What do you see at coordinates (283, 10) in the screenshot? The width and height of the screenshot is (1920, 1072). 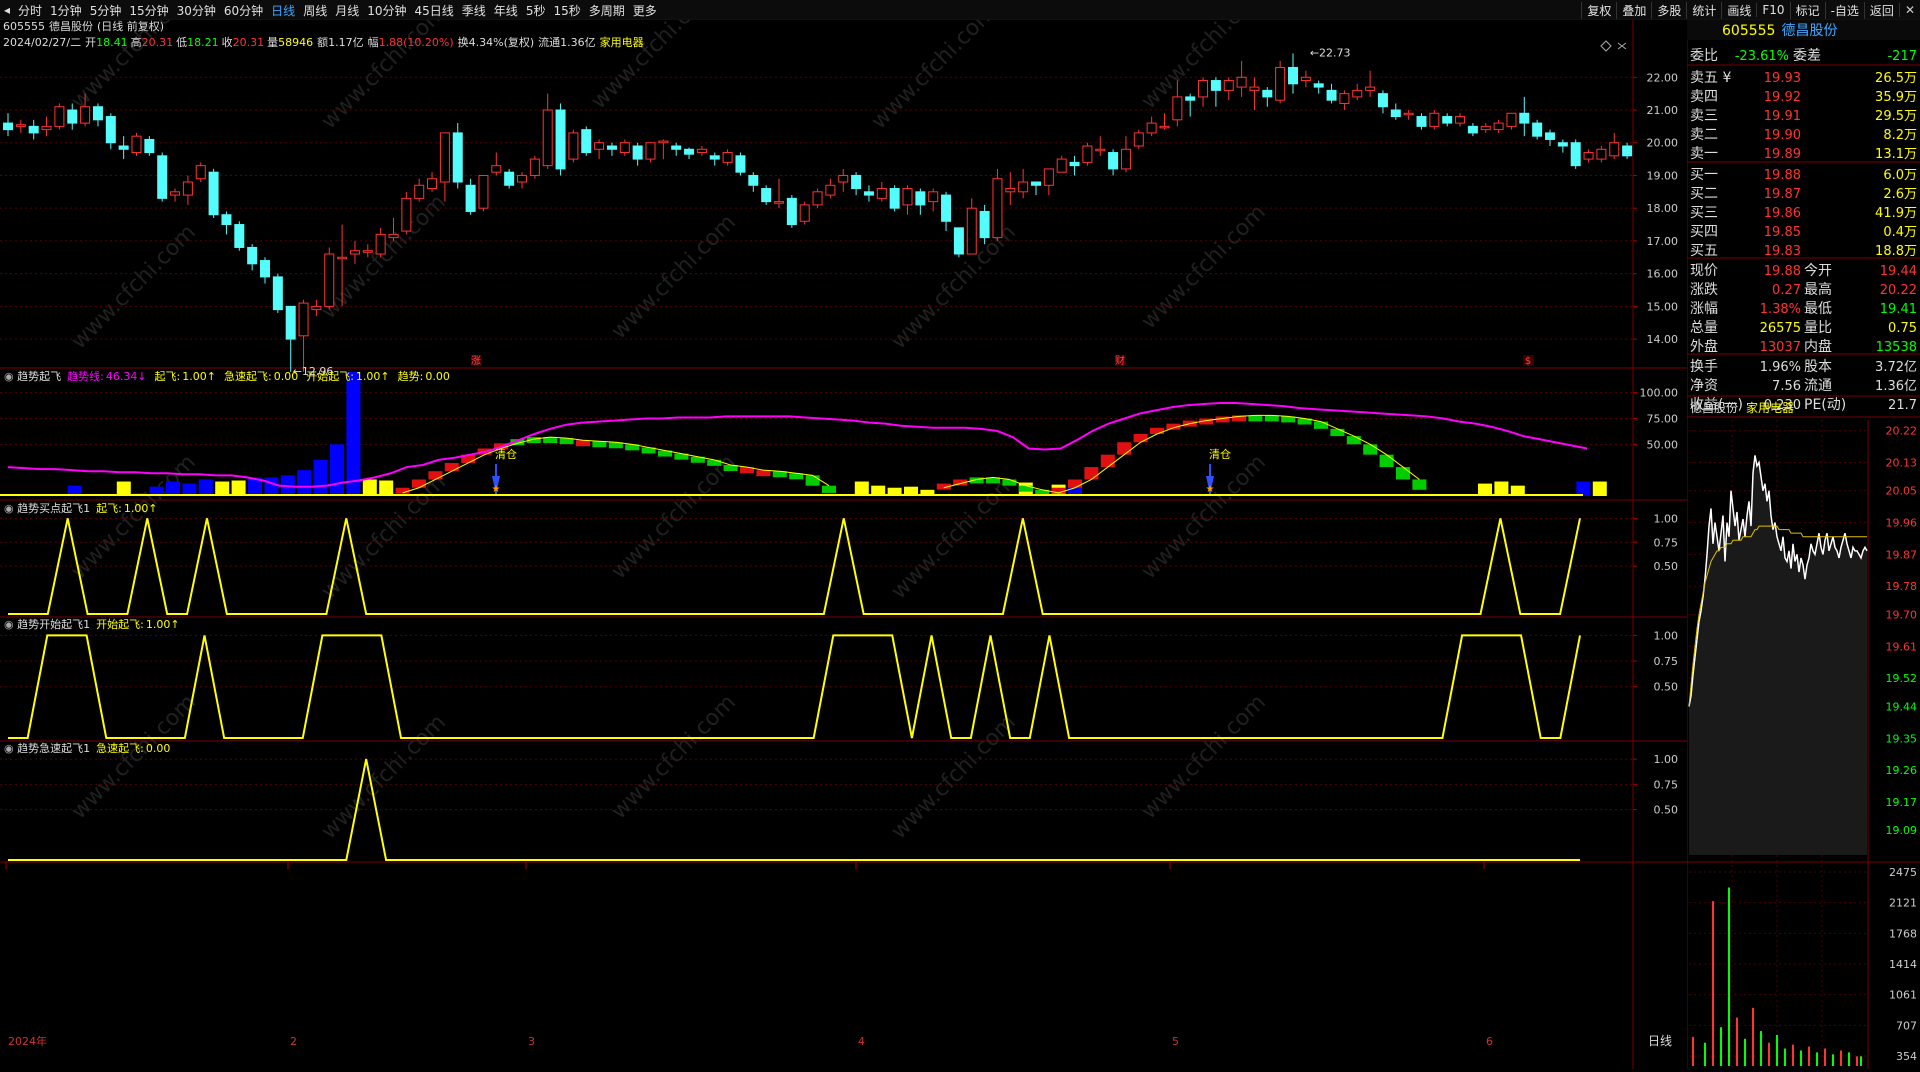 I see `period-tab-6: 日线` at bounding box center [283, 10].